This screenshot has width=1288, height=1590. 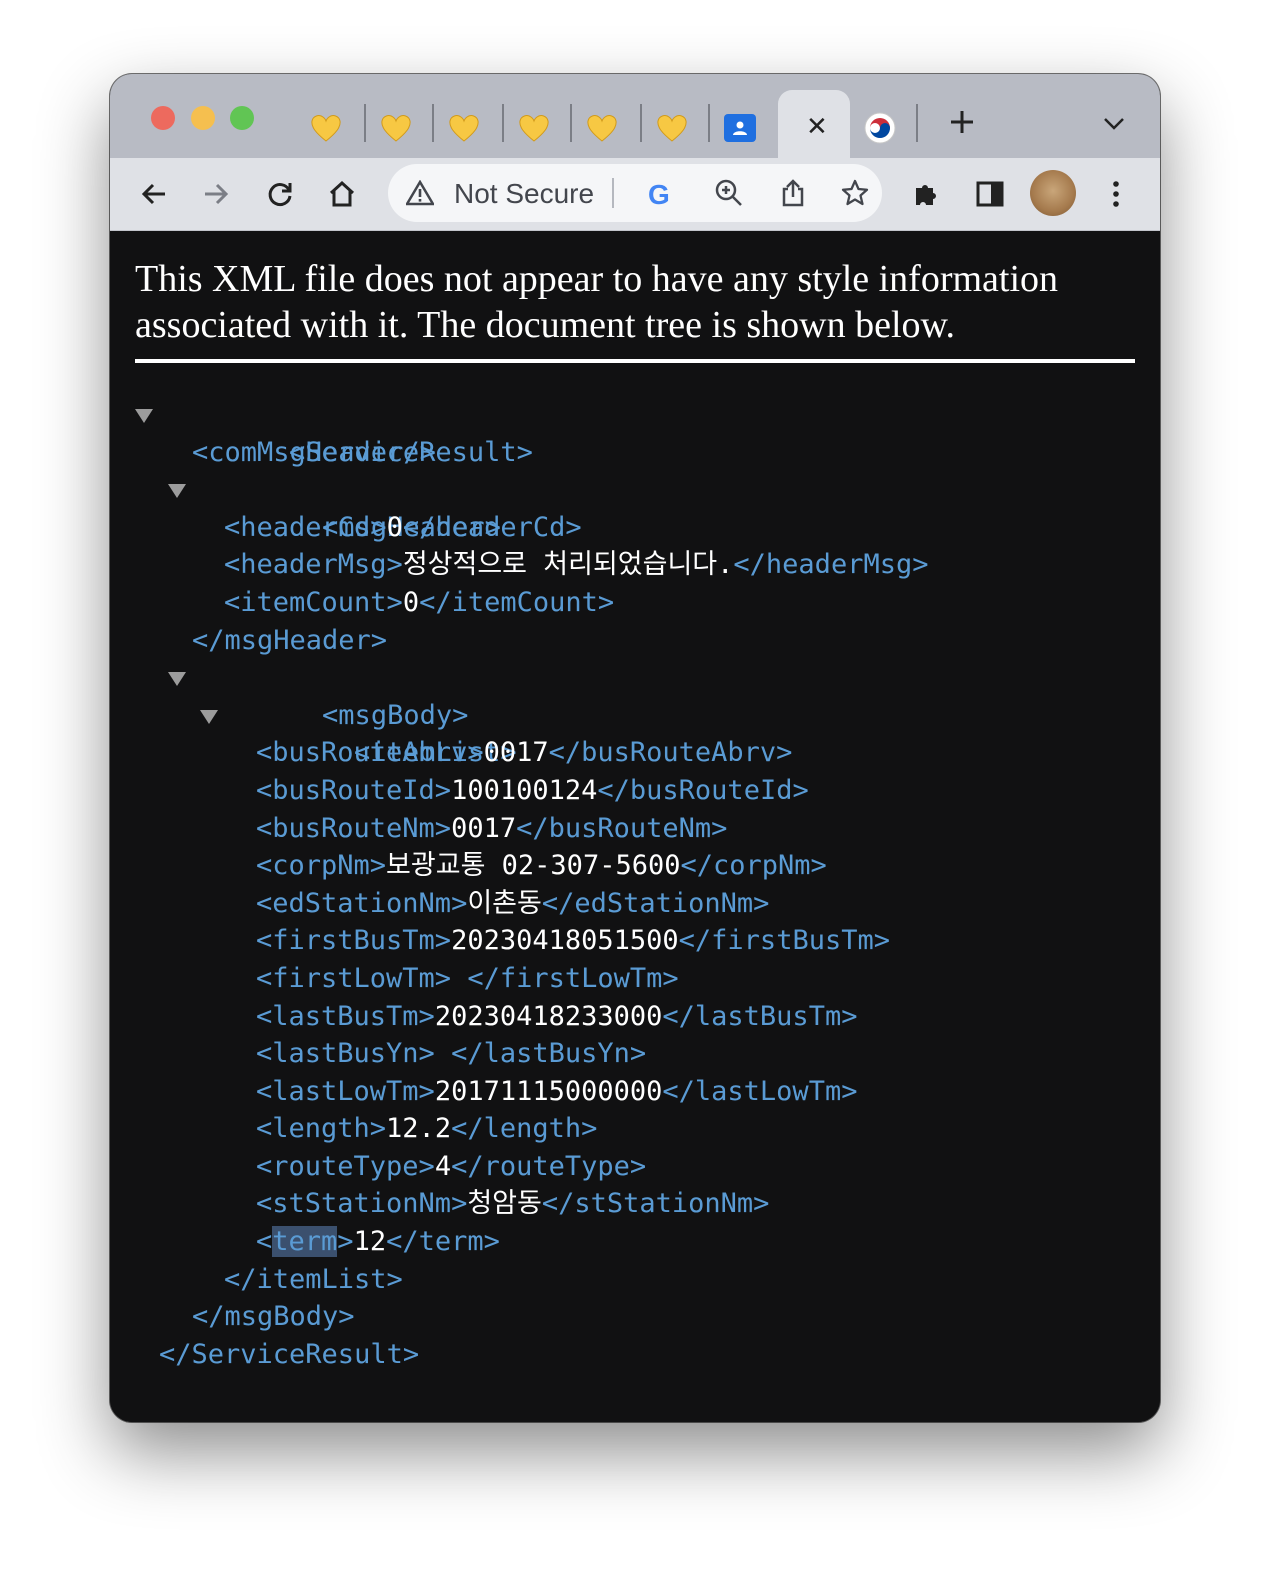 I want to click on tab-strip: ✕, so click(x=635, y=116).